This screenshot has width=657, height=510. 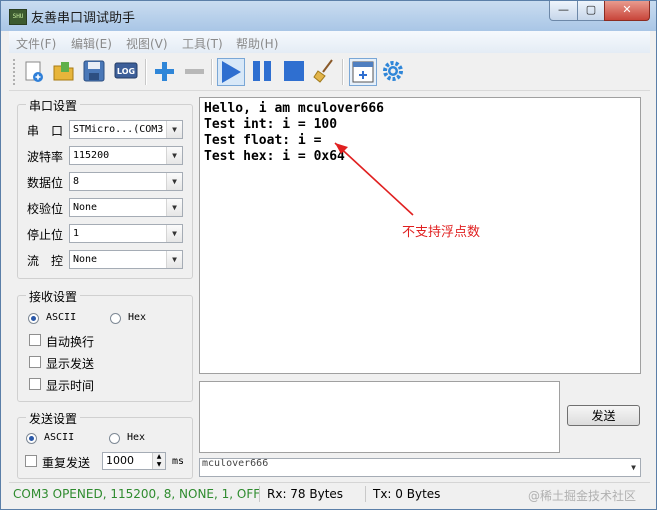 I want to click on stopbits-select: 1 ▼, so click(x=126, y=233).